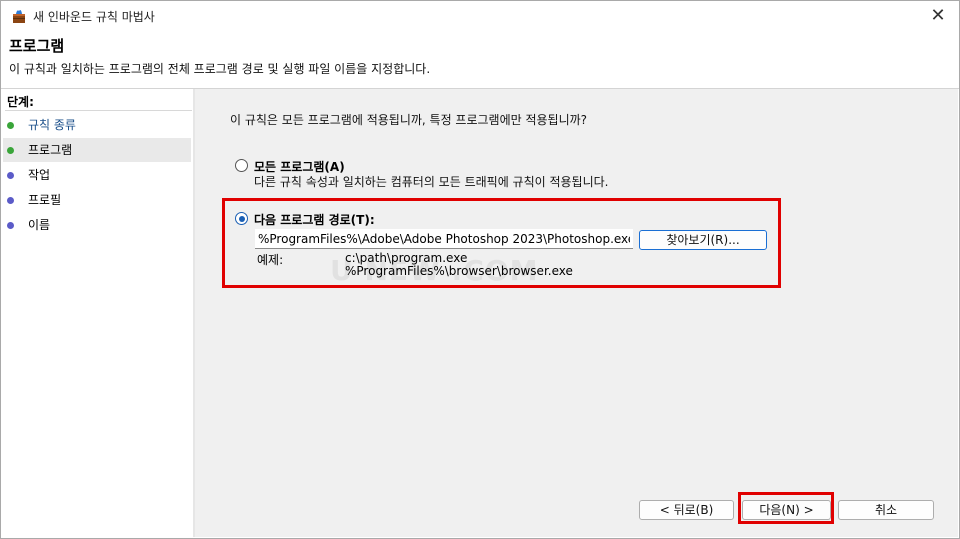 Image resolution: width=960 pixels, height=539 pixels. What do you see at coordinates (97, 225) in the screenshot?
I see `step-name: 이름` at bounding box center [97, 225].